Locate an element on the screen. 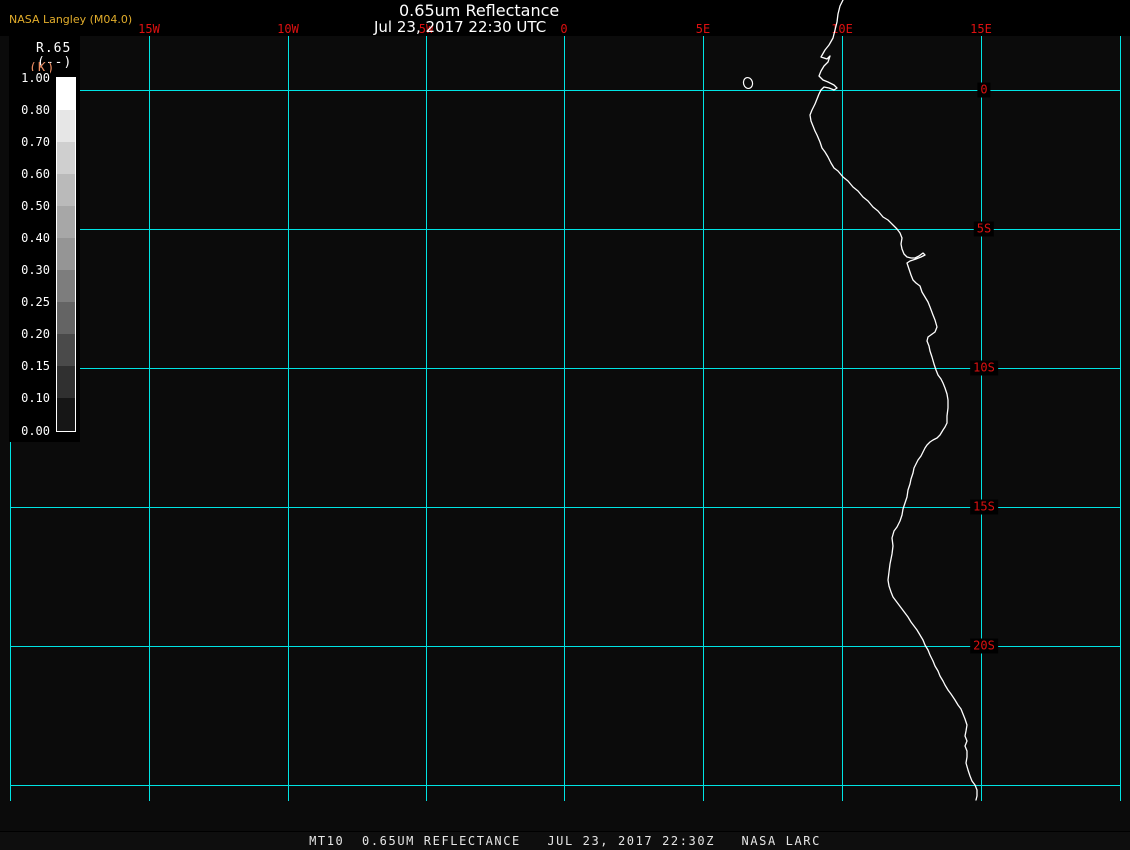 This screenshot has width=1130, height=850. coastline-path is located at coordinates (893, 400).